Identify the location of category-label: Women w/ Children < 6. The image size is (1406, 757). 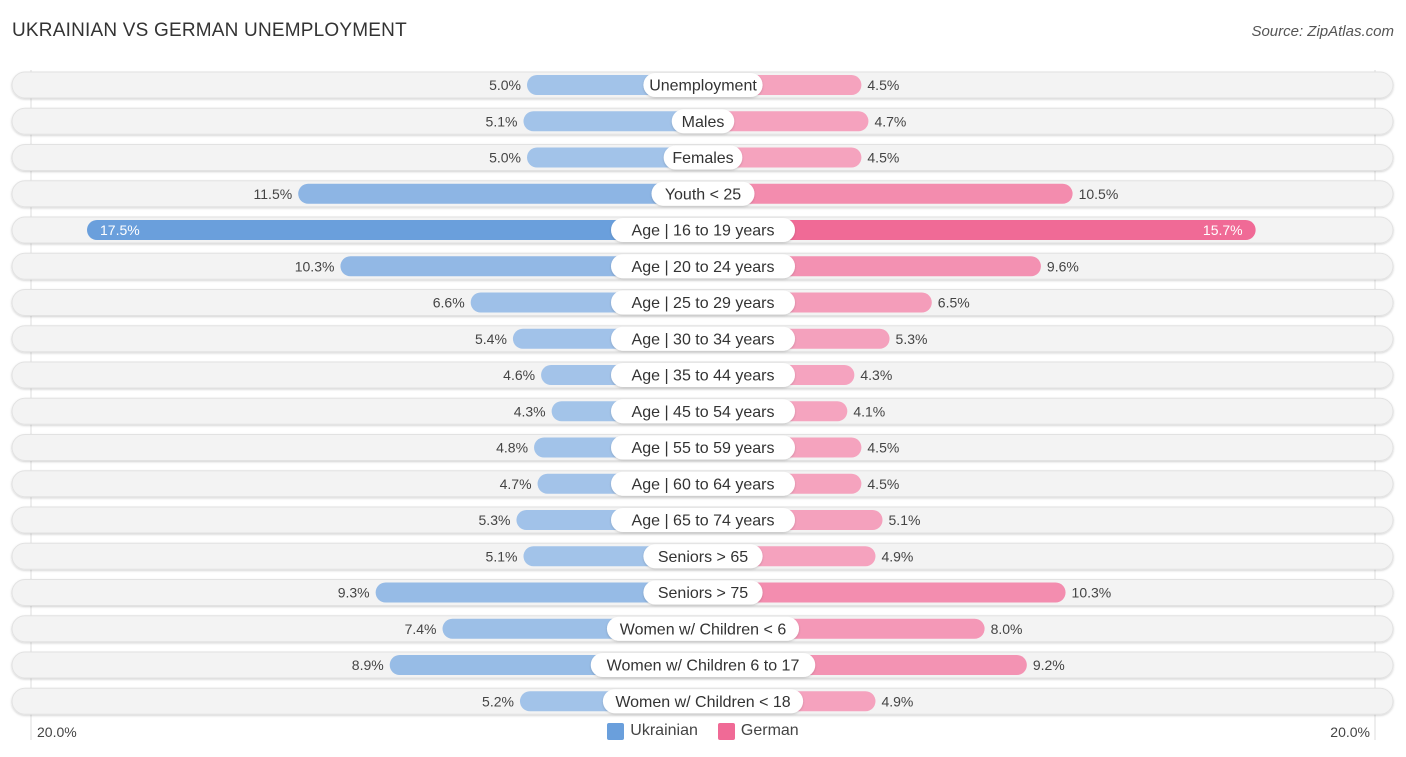
(703, 629).